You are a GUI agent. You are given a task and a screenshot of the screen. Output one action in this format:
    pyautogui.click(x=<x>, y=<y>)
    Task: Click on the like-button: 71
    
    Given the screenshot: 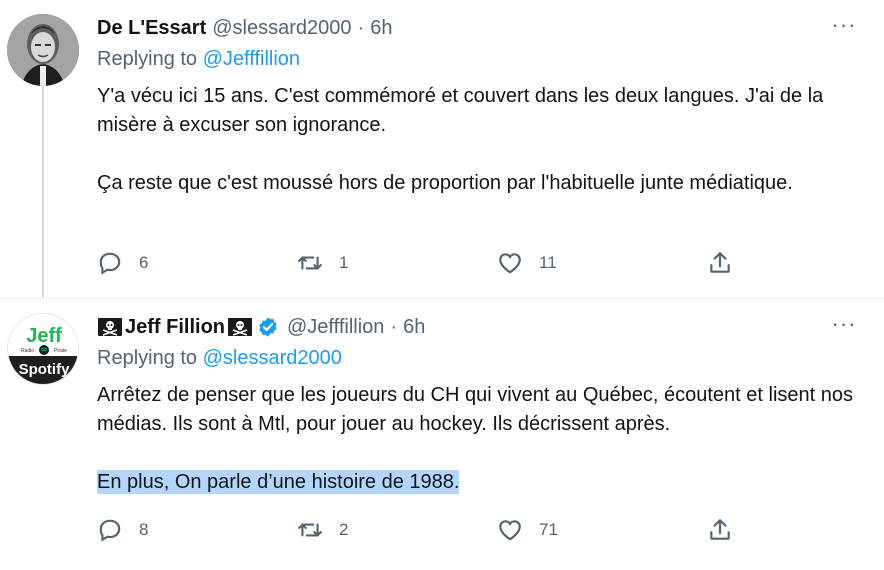 What is the action you would take?
    pyautogui.click(x=527, y=530)
    